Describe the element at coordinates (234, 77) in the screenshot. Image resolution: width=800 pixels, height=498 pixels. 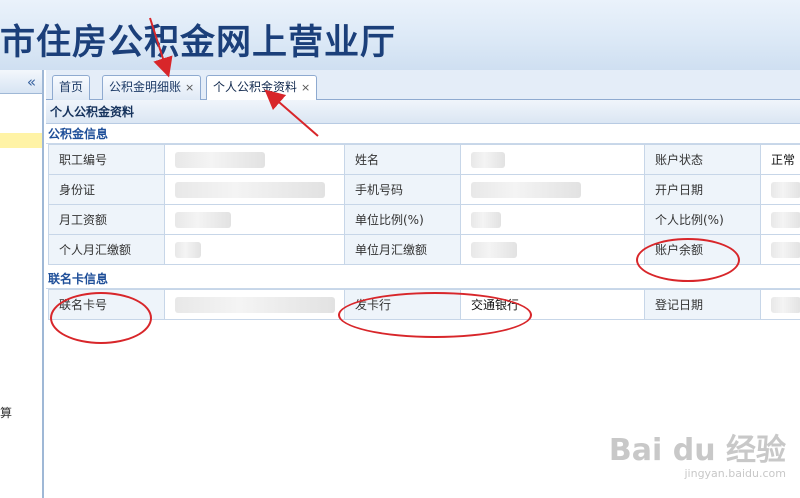
I see `annotation-overlay` at that location.